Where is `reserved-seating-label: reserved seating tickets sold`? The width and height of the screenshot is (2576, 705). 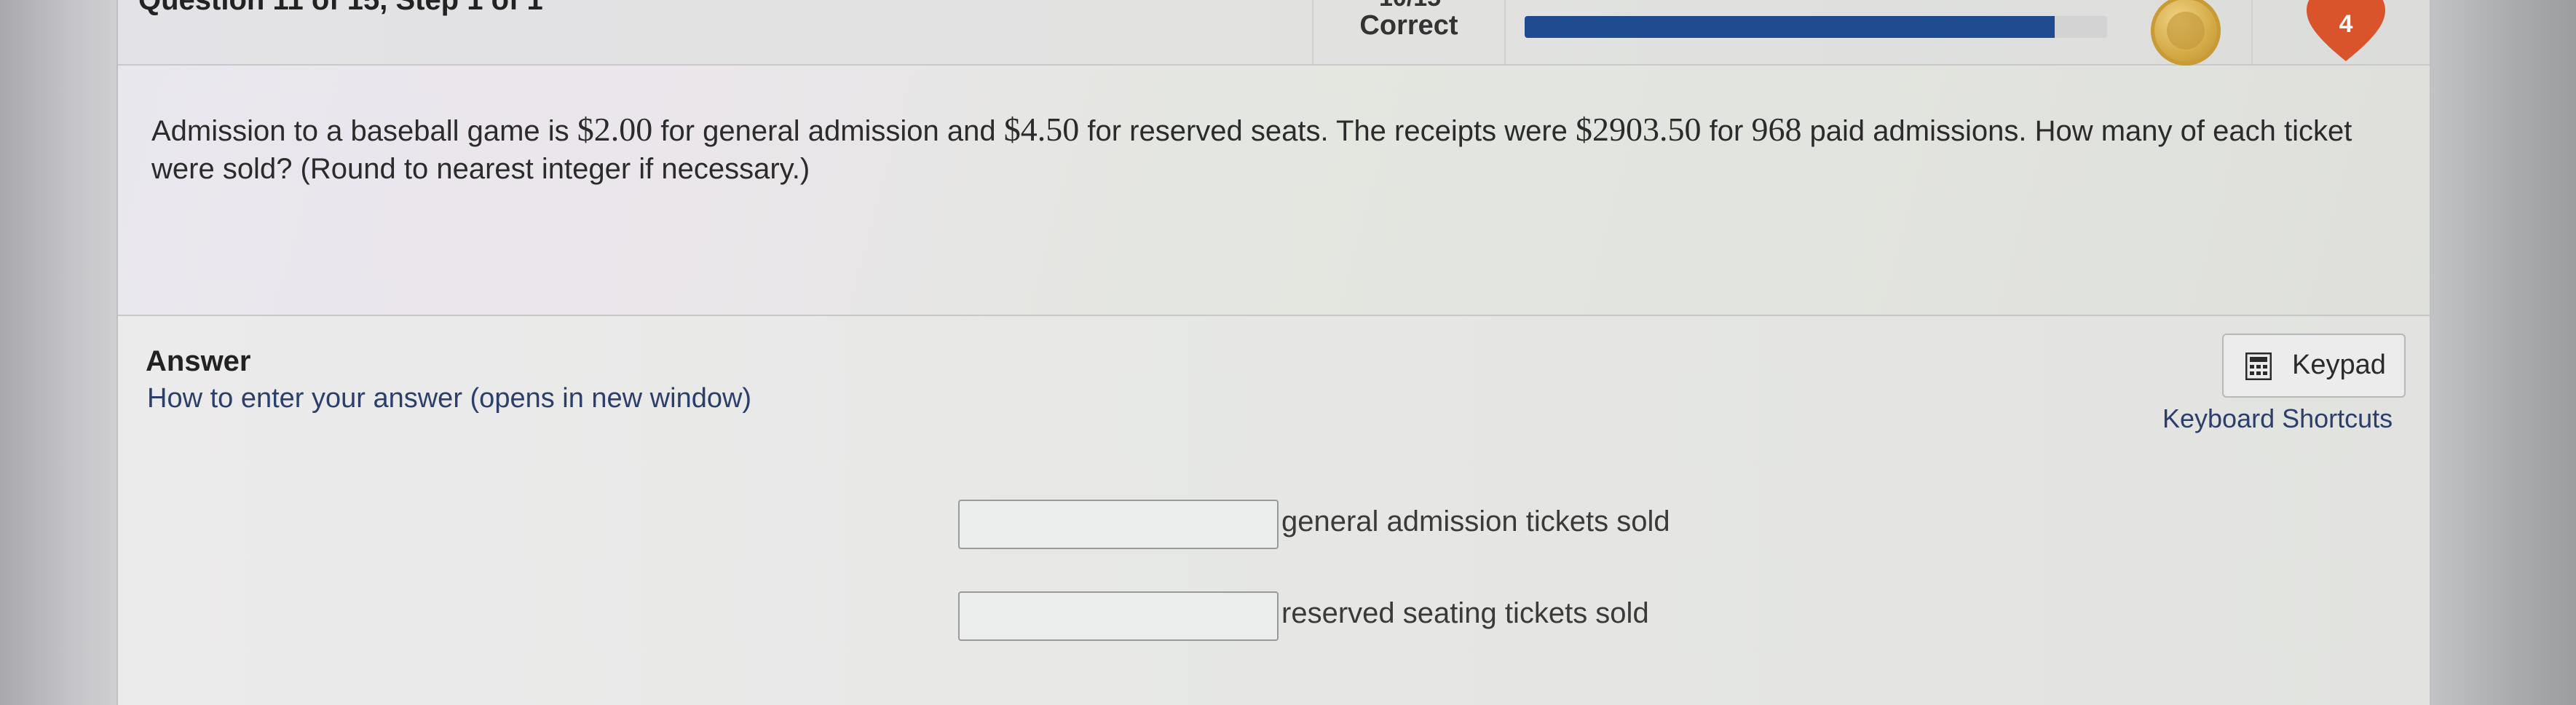 reserved-seating-label: reserved seating tickets sold is located at coordinates (1465, 613).